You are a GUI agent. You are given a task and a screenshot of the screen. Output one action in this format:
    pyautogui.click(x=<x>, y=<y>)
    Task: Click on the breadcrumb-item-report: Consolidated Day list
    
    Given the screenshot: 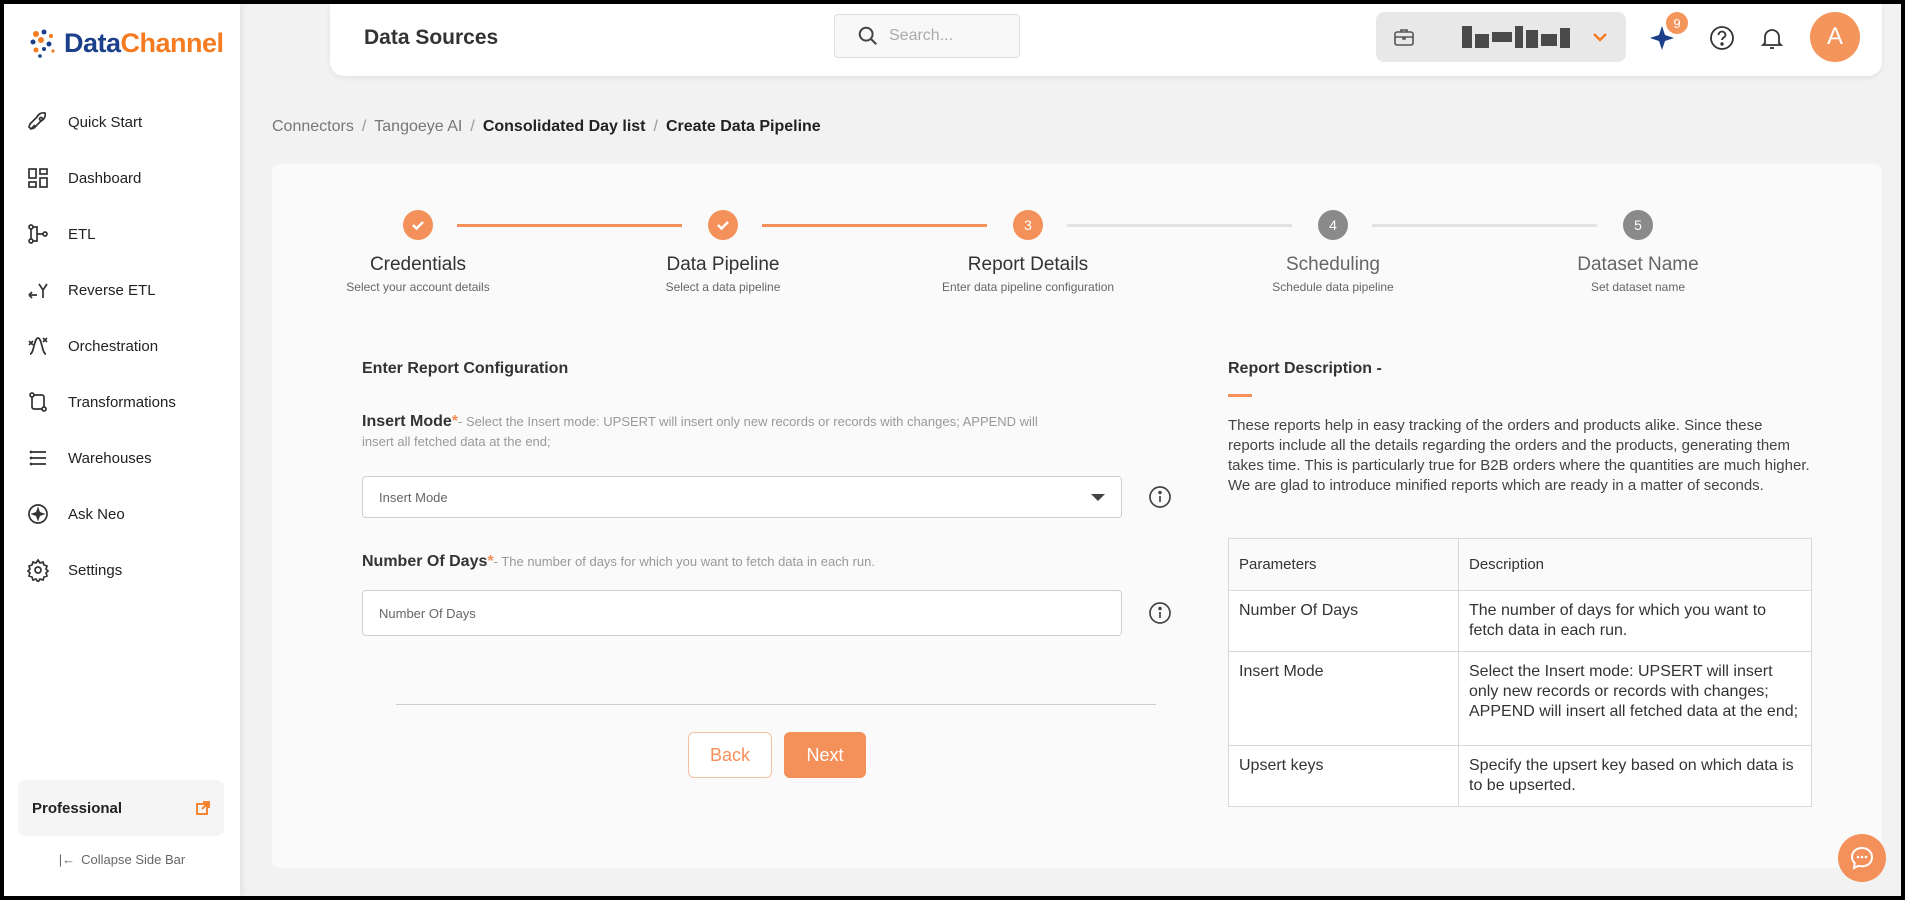 What is the action you would take?
    pyautogui.click(x=564, y=127)
    